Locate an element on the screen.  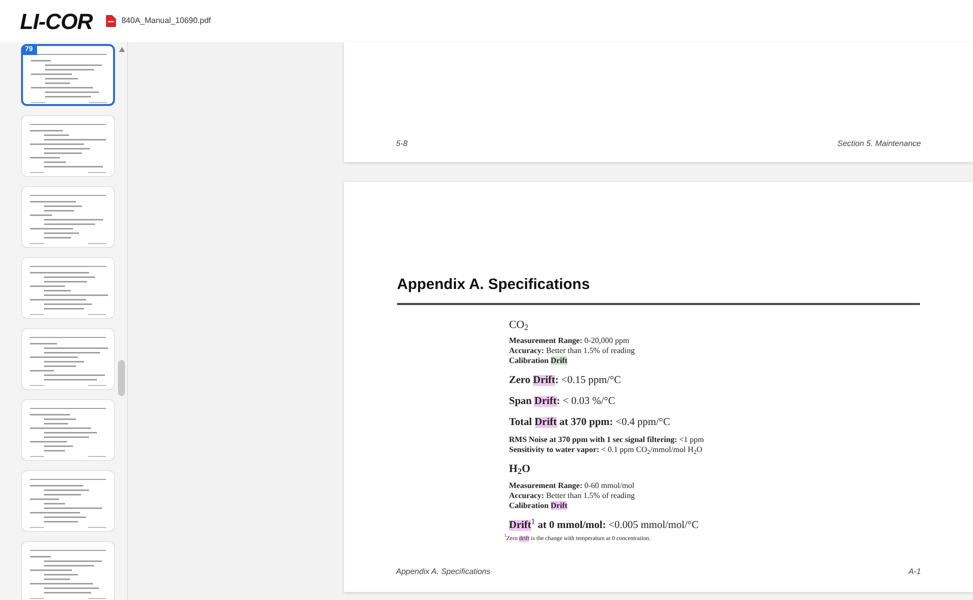
spec-text: Sensitivity to water vapor: < 0.1 ppm CO$_{2}$/mmol/mol H$_{2}$O is located at coordinates (605, 450).